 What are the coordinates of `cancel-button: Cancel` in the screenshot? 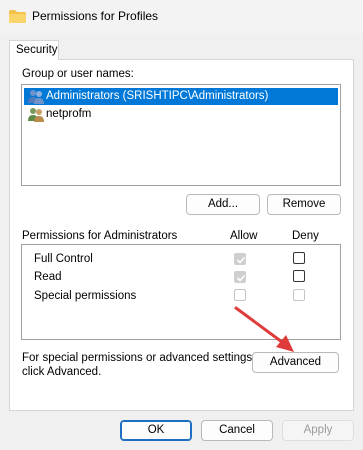 It's located at (237, 430).